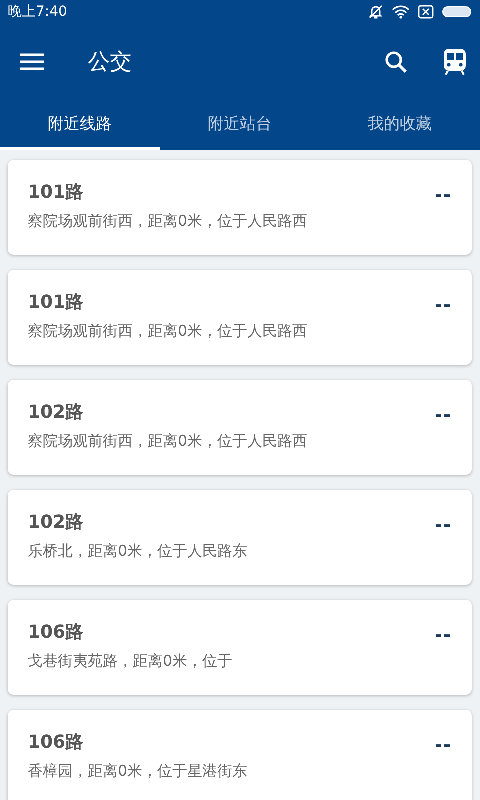  Describe the element at coordinates (240, 647) in the screenshot. I see `route-card: 106路 戈巷街夷苑路，距离0米，位于 --` at that location.